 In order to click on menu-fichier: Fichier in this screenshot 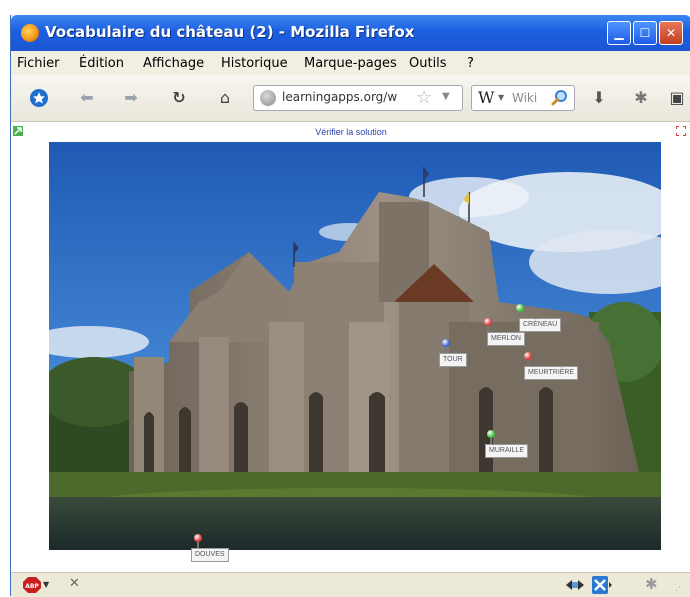, I will do `click(38, 63)`.